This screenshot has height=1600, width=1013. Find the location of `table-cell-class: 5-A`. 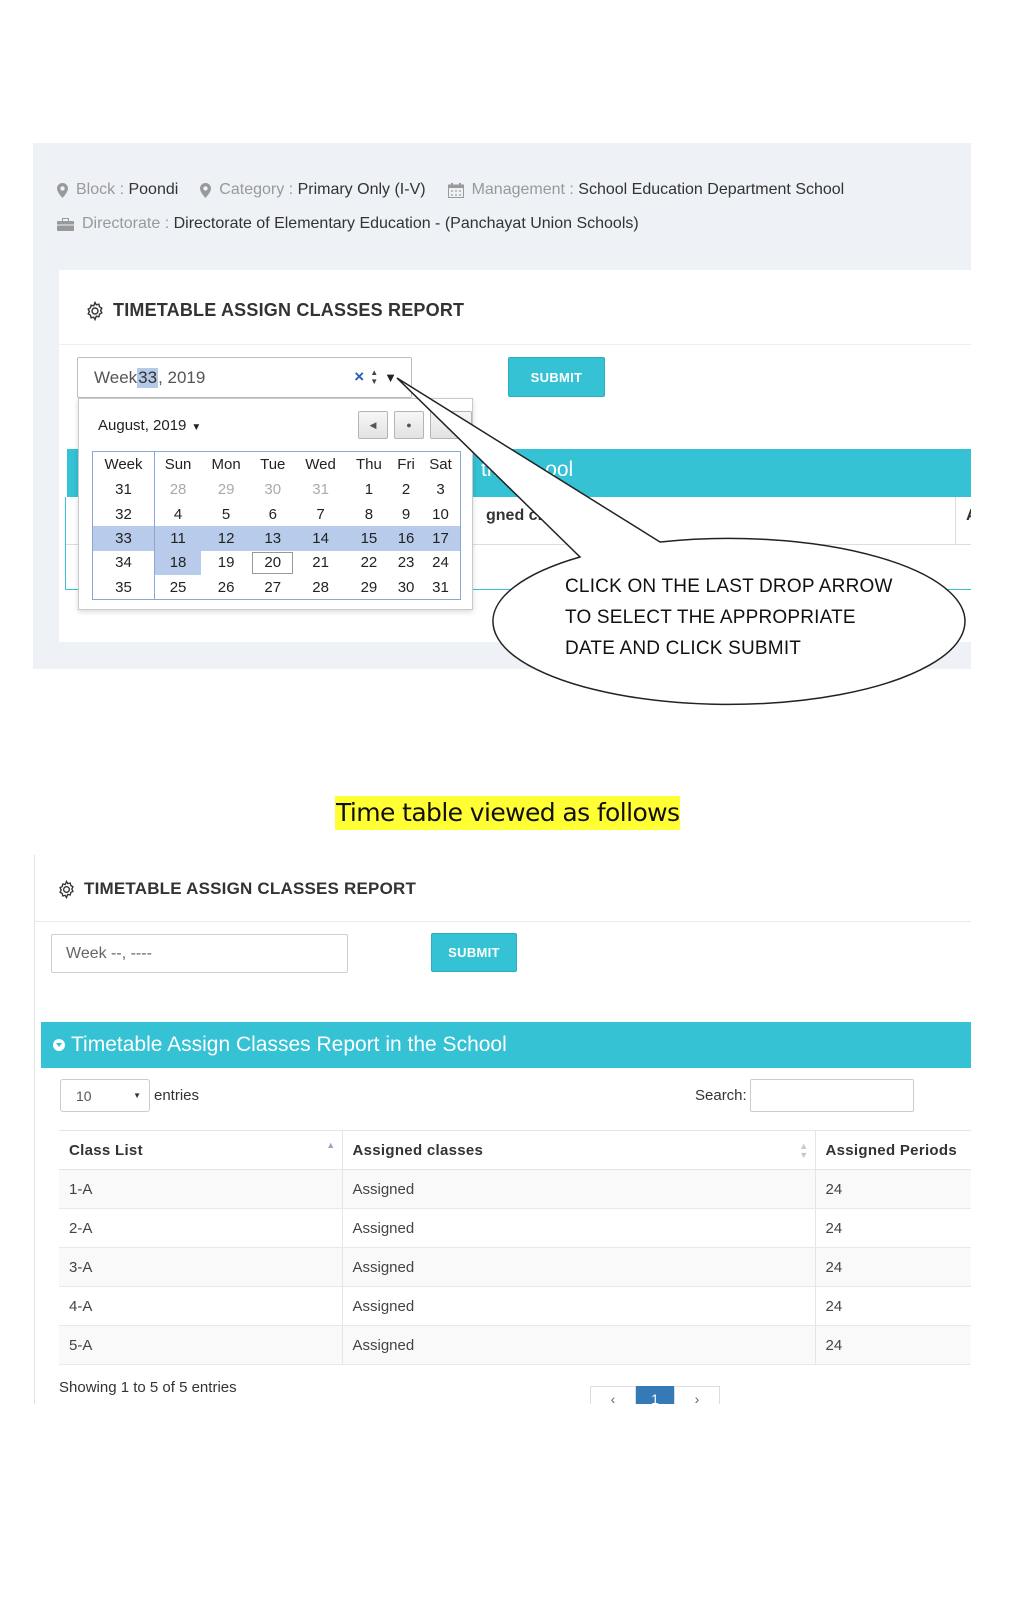

table-cell-class: 5-A is located at coordinates (200, 1345).